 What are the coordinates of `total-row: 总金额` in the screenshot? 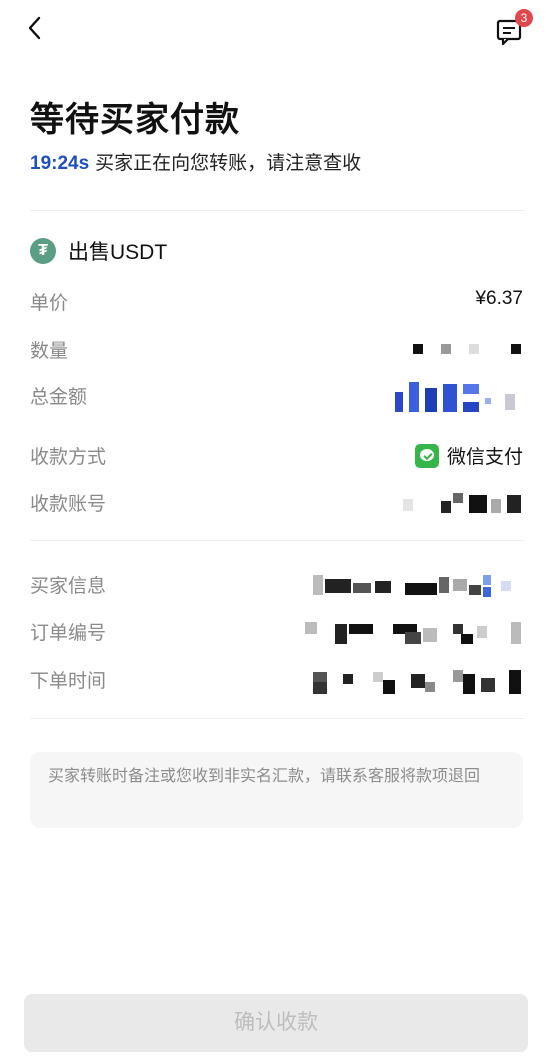 It's located at (276, 396).